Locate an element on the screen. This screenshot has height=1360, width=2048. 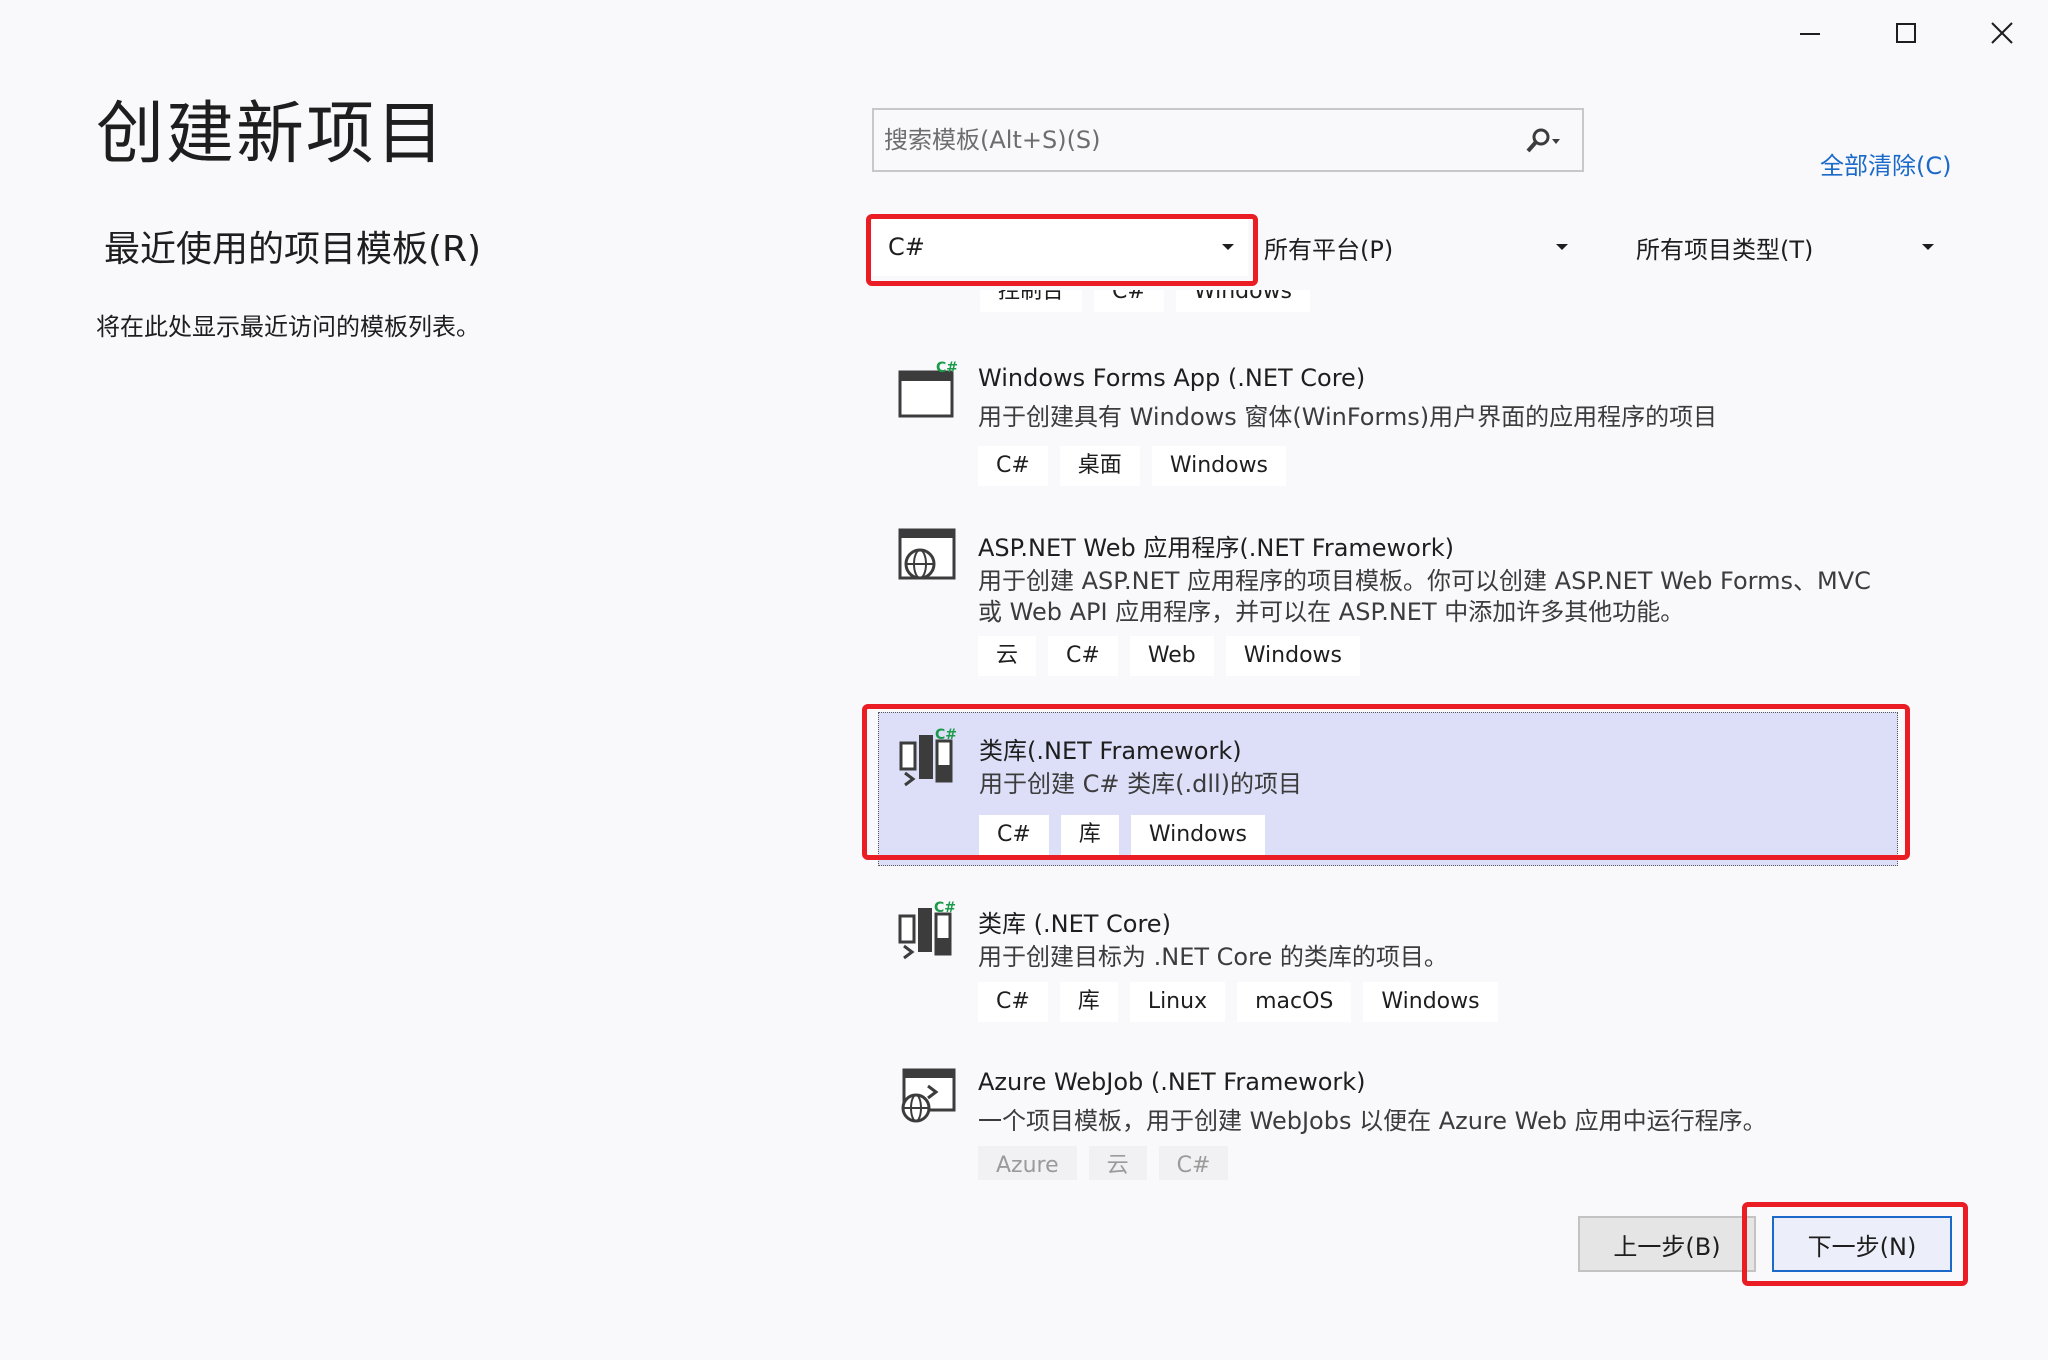
template-name: ASP.NET Web 应用程序(.NET Framework) is located at coordinates (1216, 548).